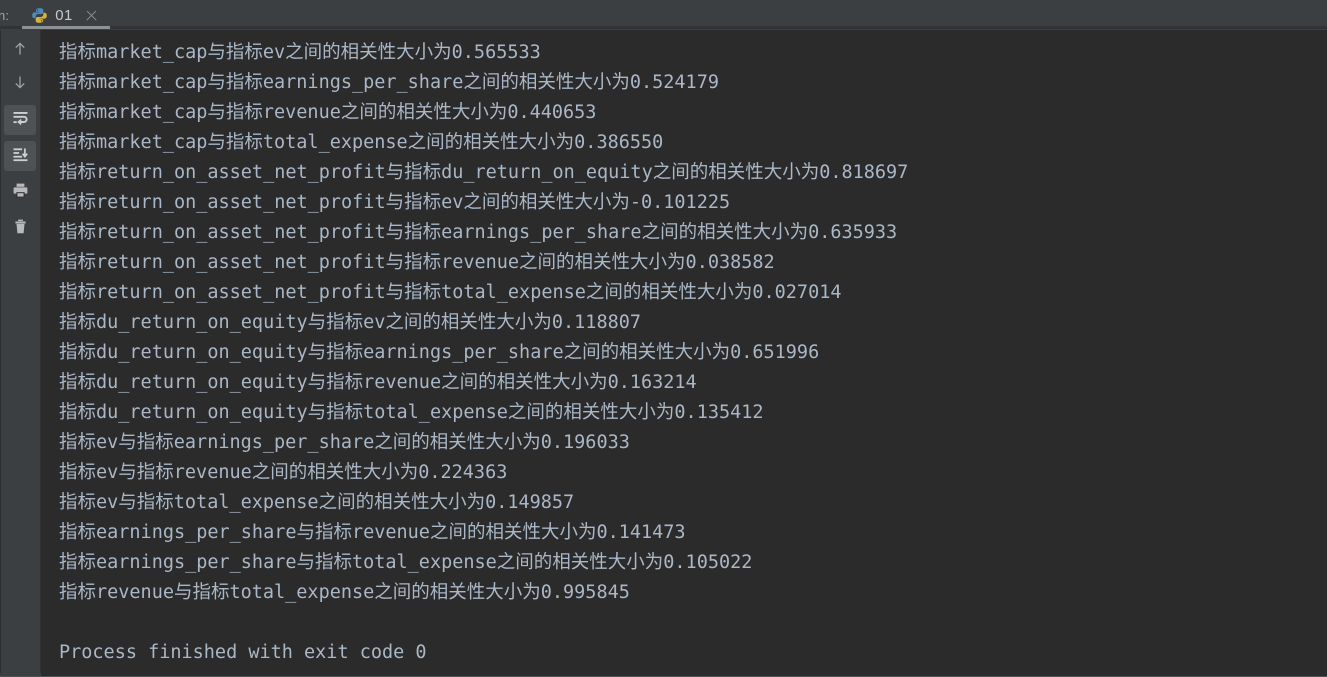  What do you see at coordinates (66, 27) in the screenshot?
I see `tab-active-underline` at bounding box center [66, 27].